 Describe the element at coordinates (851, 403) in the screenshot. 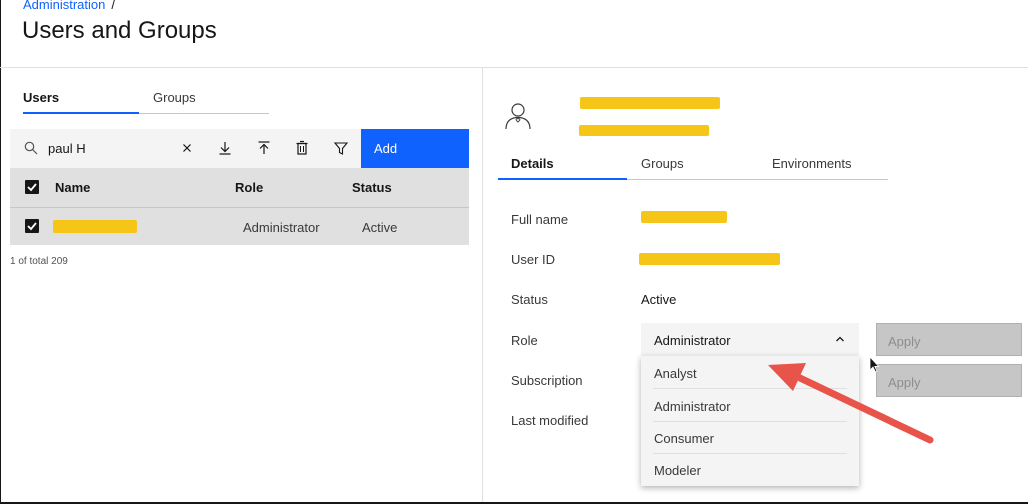

I see `annotation-arrow-icon` at that location.